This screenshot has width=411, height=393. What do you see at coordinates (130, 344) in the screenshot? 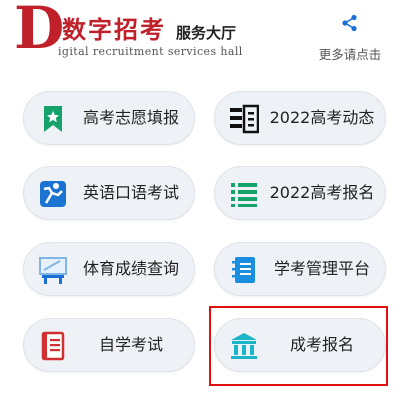
I see `menu-item-label: 自学考试` at bounding box center [130, 344].